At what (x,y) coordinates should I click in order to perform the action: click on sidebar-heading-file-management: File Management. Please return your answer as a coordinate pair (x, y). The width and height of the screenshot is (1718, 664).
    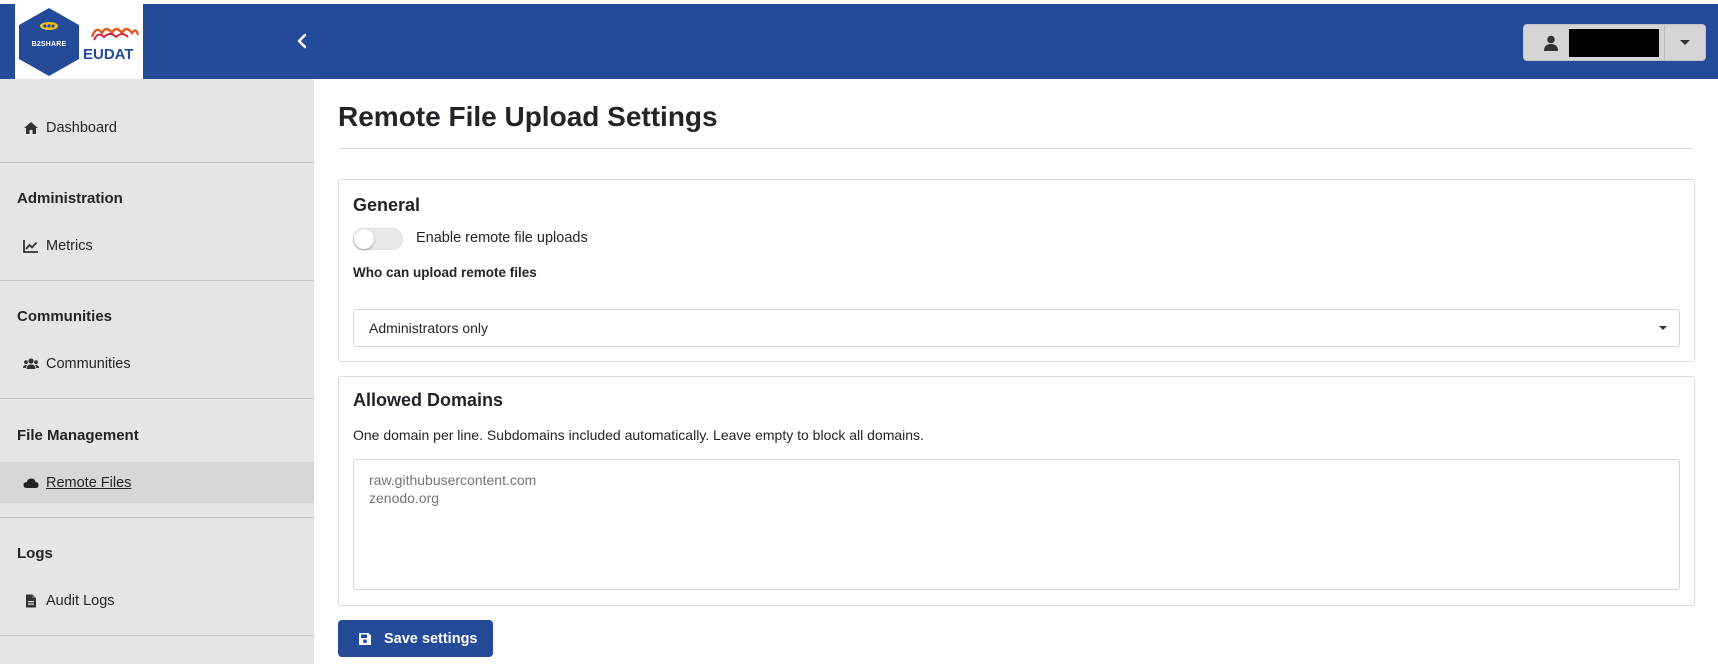
    Looking at the image, I should click on (78, 435).